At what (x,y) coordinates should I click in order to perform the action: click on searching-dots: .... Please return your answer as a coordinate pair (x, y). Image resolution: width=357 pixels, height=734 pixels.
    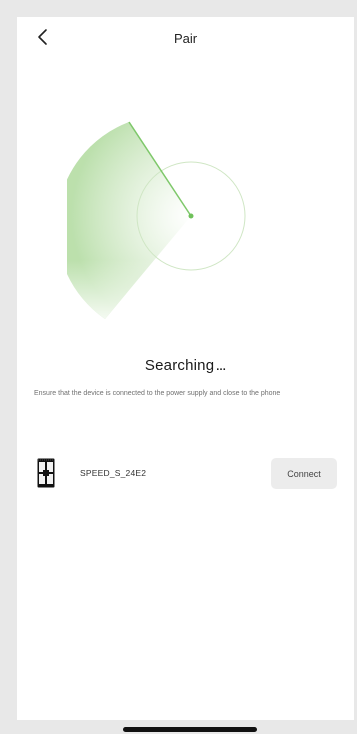
    Looking at the image, I should click on (221, 367).